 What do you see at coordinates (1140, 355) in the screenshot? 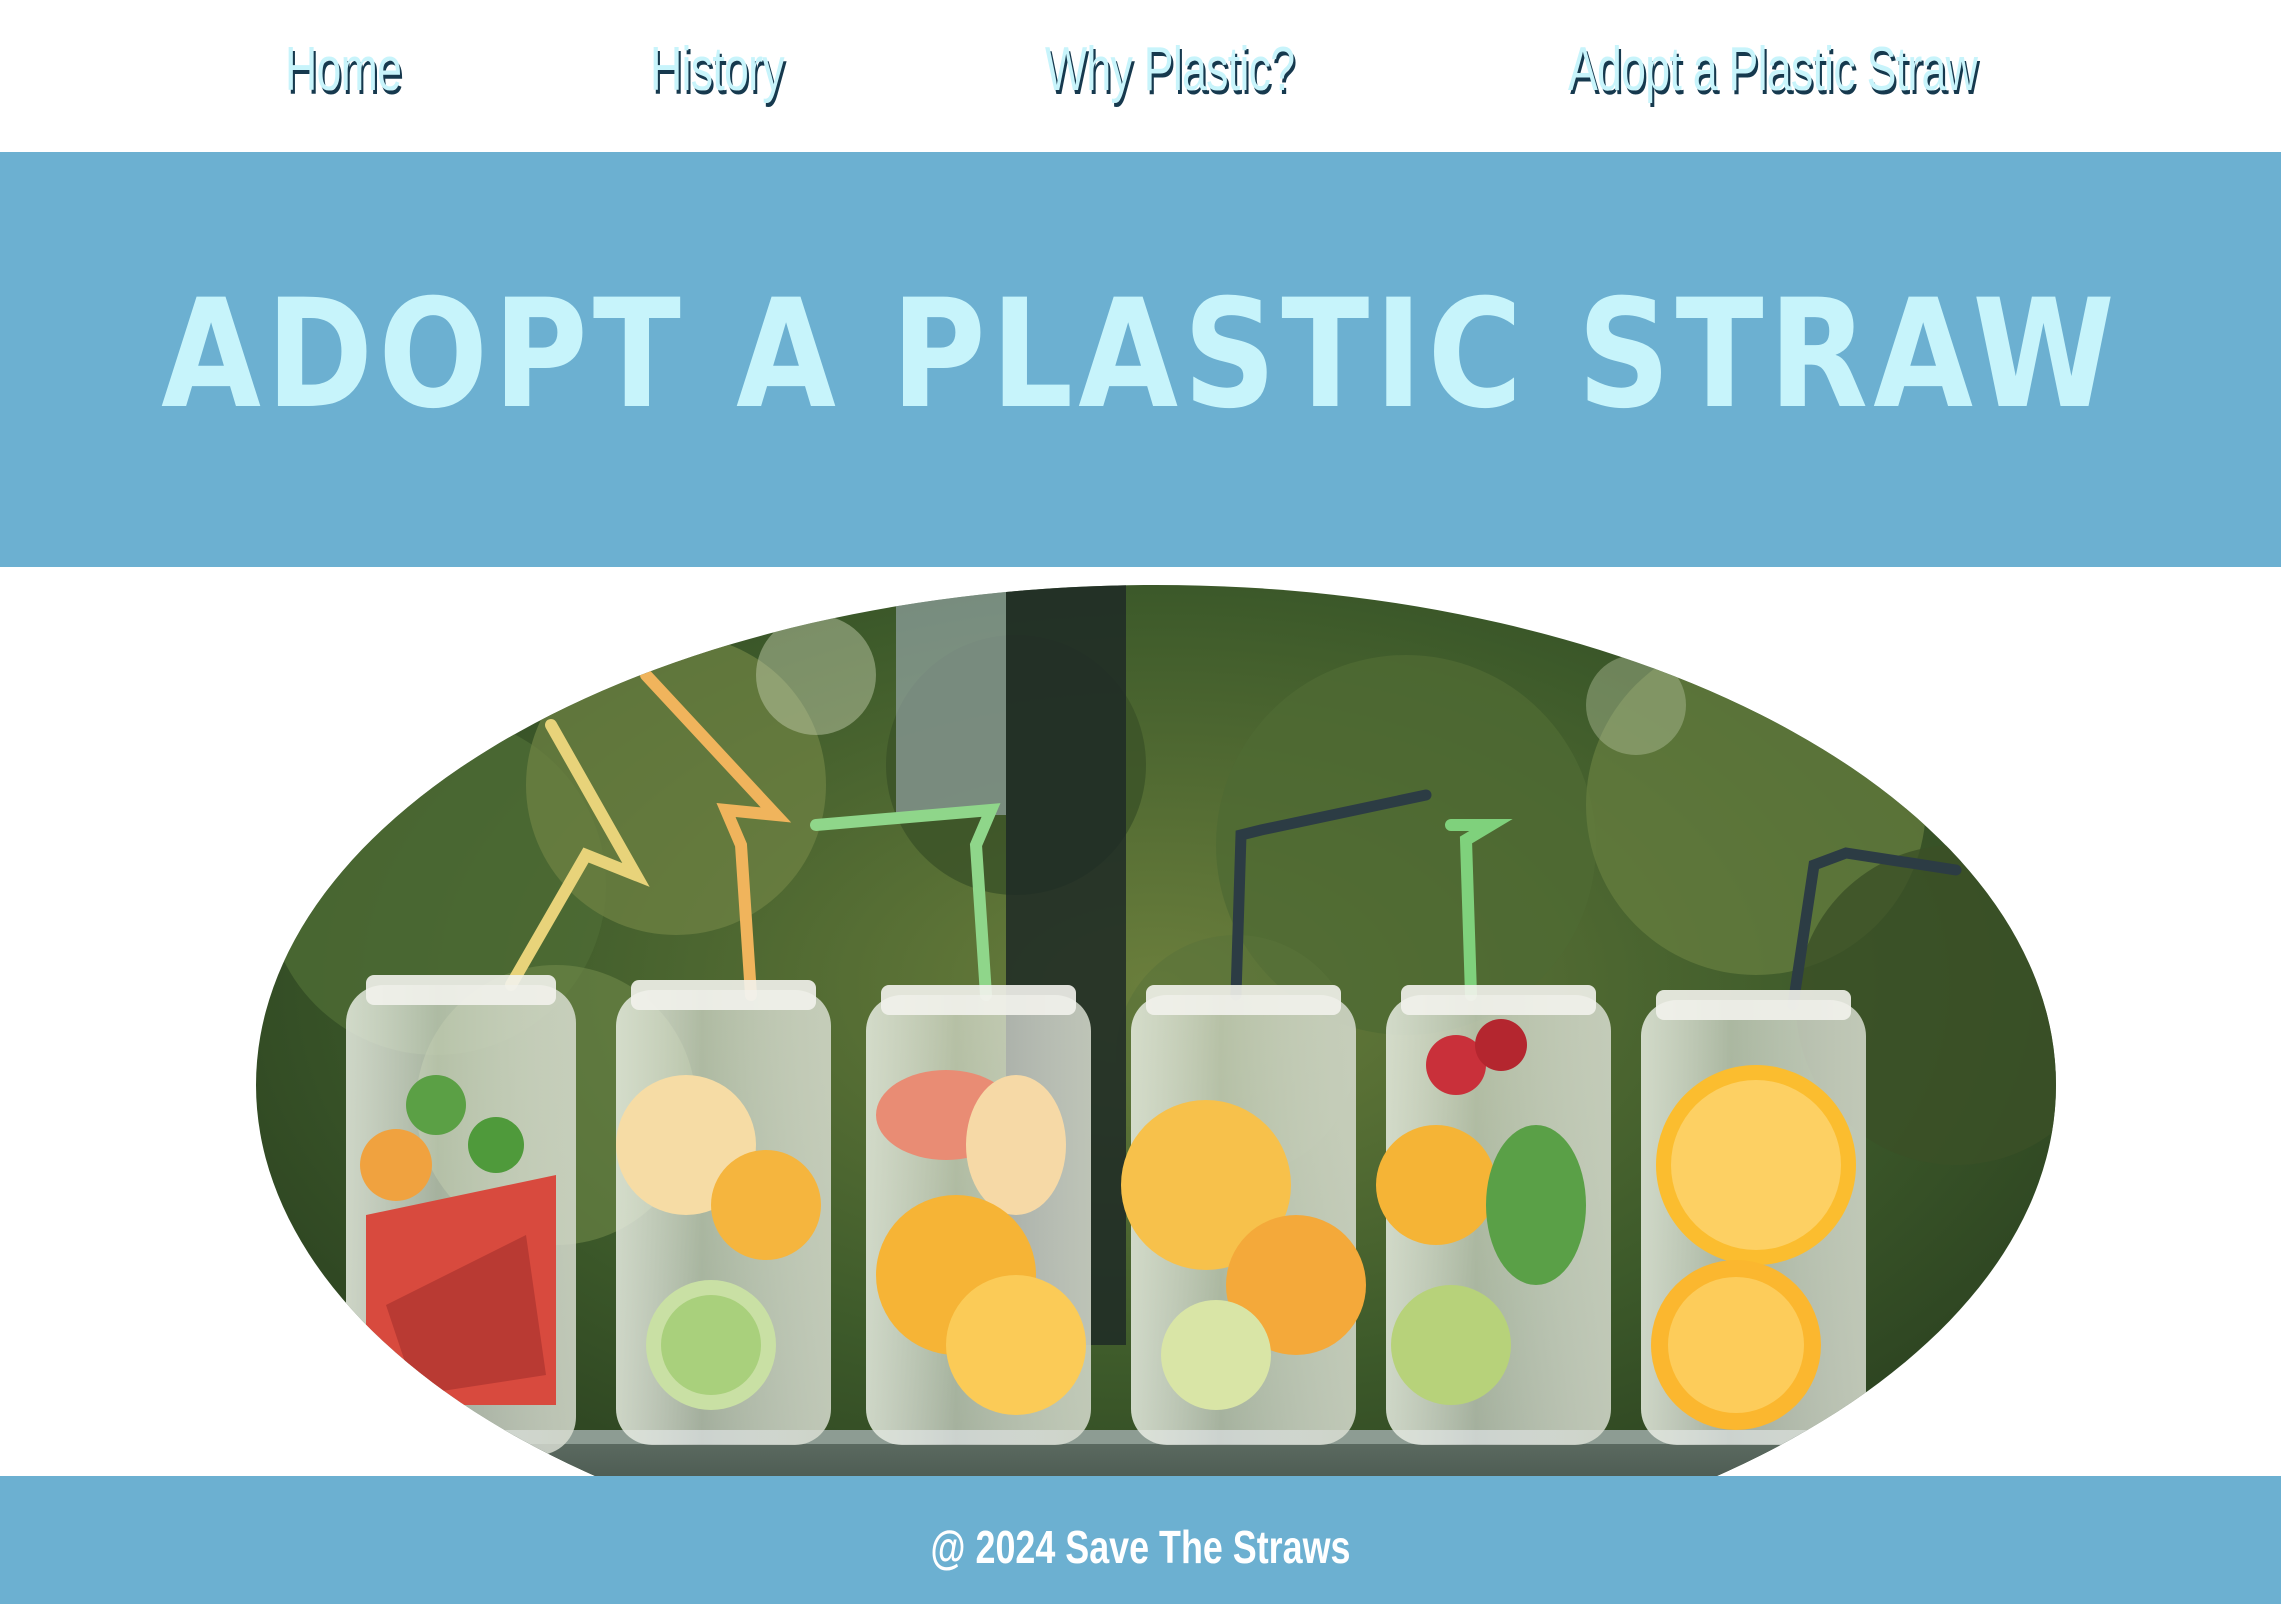
I see `hero-title: ADOPT A PLASTIC STRAW` at bounding box center [1140, 355].